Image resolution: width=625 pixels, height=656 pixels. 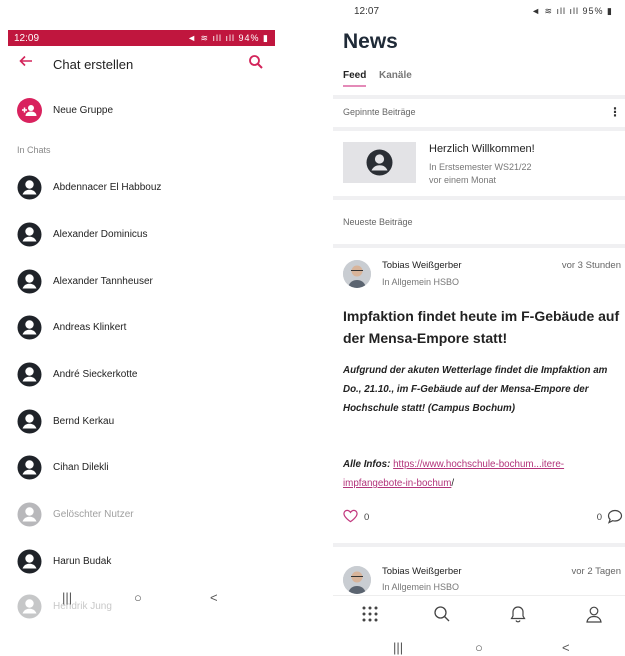 I want to click on pinned-thumbnail, so click(x=379, y=162).